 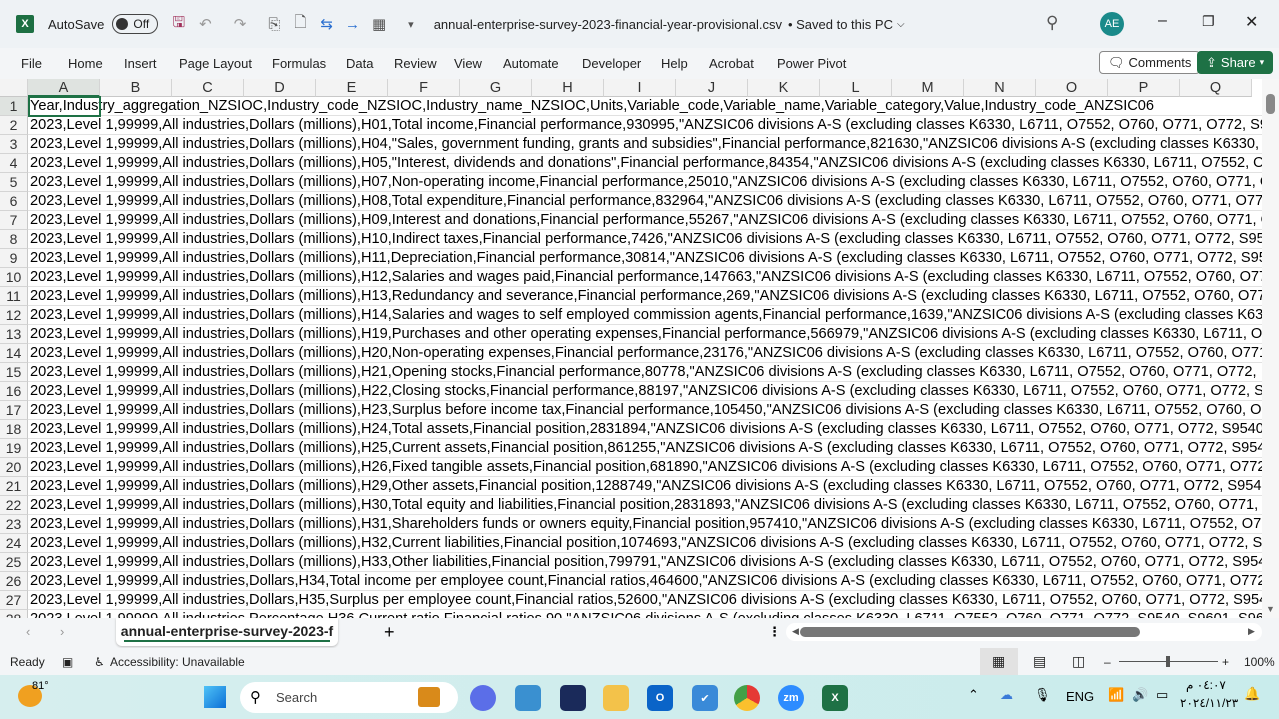 I want to click on column-header-N: N, so click(x=1000, y=88).